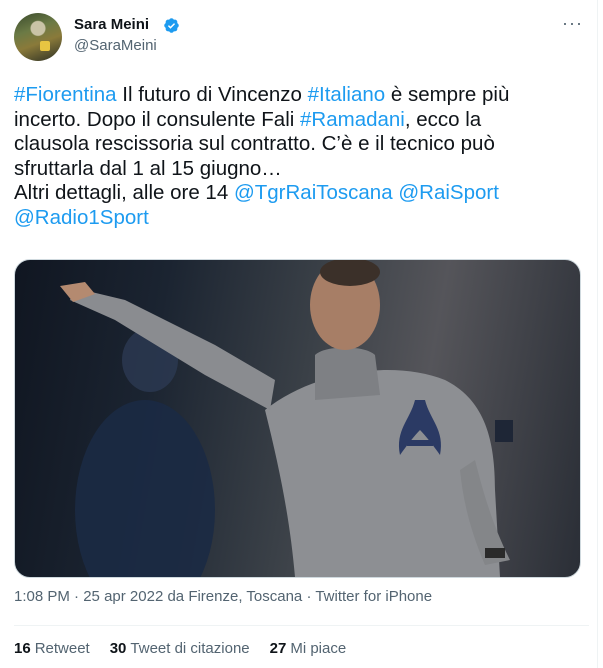 The image size is (603, 668). Describe the element at coordinates (45, 46) in the screenshot. I see `avatar-detail` at that location.